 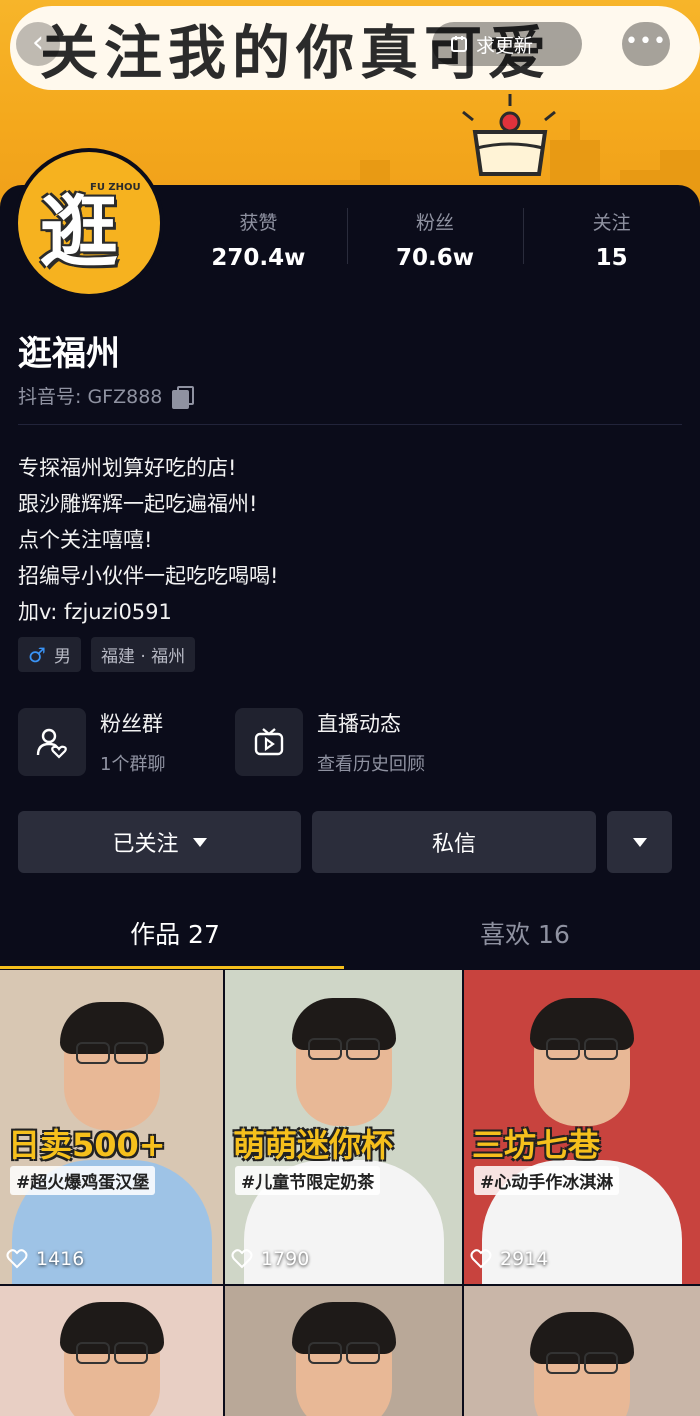 I want to click on fan-group-icon-box, so click(x=52, y=742).